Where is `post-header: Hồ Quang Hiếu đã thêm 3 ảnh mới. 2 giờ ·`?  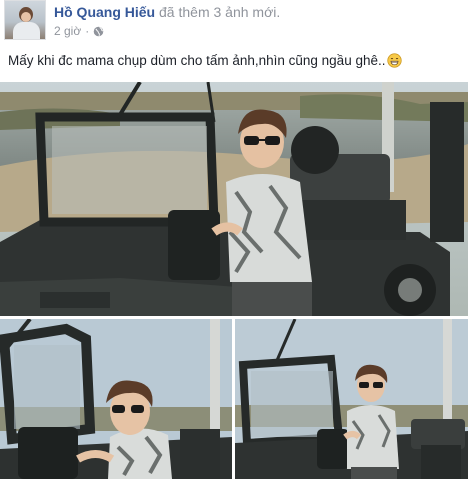 post-header: Hồ Quang Hiếu đã thêm 3 ảnh mới. 2 giờ · is located at coordinates (234, 22).